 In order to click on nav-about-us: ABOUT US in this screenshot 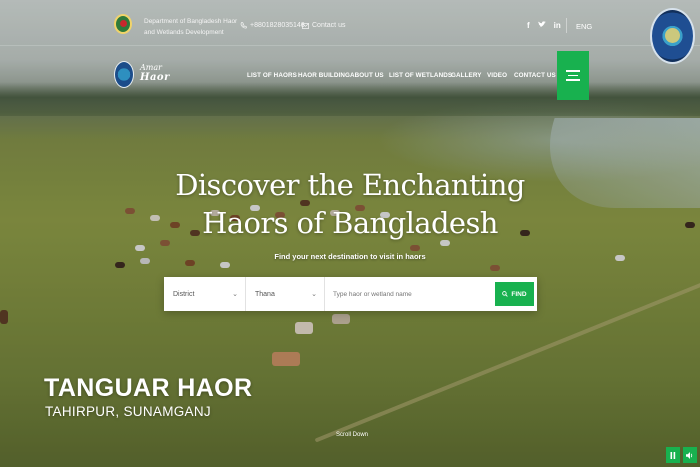, I will do `click(367, 75)`.